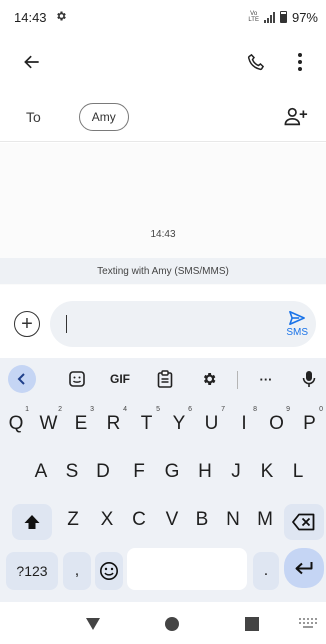 This screenshot has width=326, height=644. I want to click on key-hint: 7, so click(223, 409).